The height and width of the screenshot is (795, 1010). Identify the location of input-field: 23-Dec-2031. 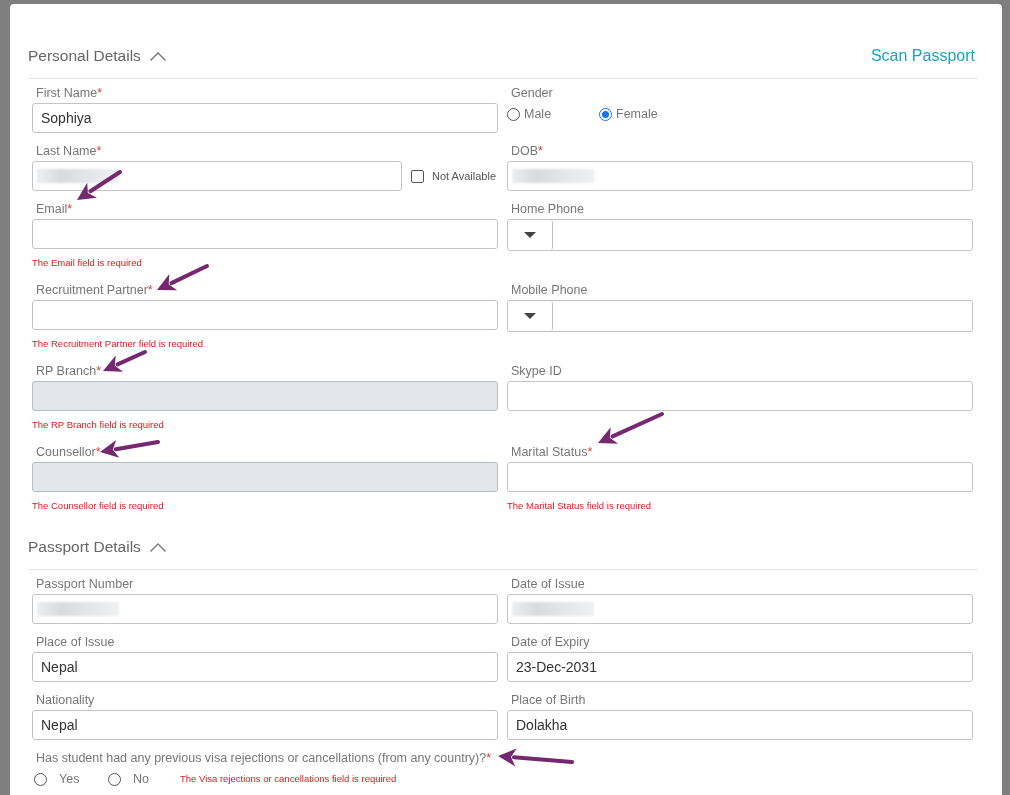
(740, 667).